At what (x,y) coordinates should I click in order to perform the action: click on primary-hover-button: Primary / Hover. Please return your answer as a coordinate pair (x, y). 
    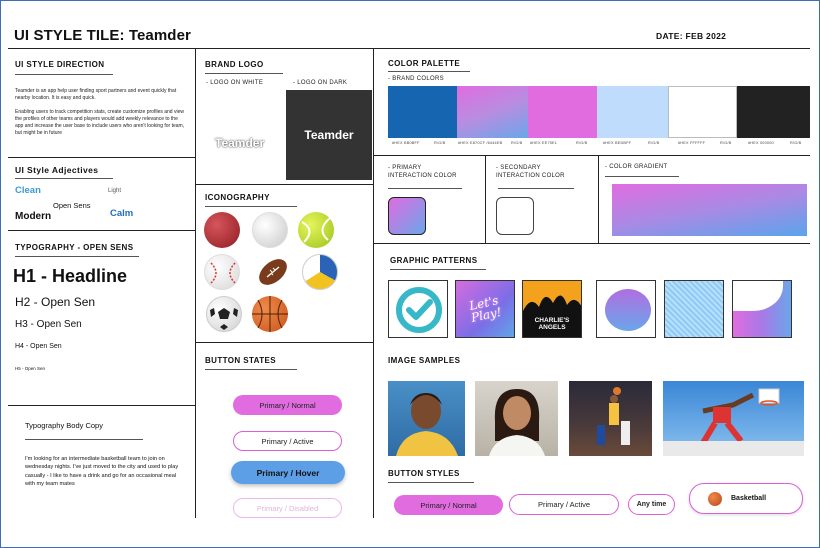
    Looking at the image, I should click on (288, 472).